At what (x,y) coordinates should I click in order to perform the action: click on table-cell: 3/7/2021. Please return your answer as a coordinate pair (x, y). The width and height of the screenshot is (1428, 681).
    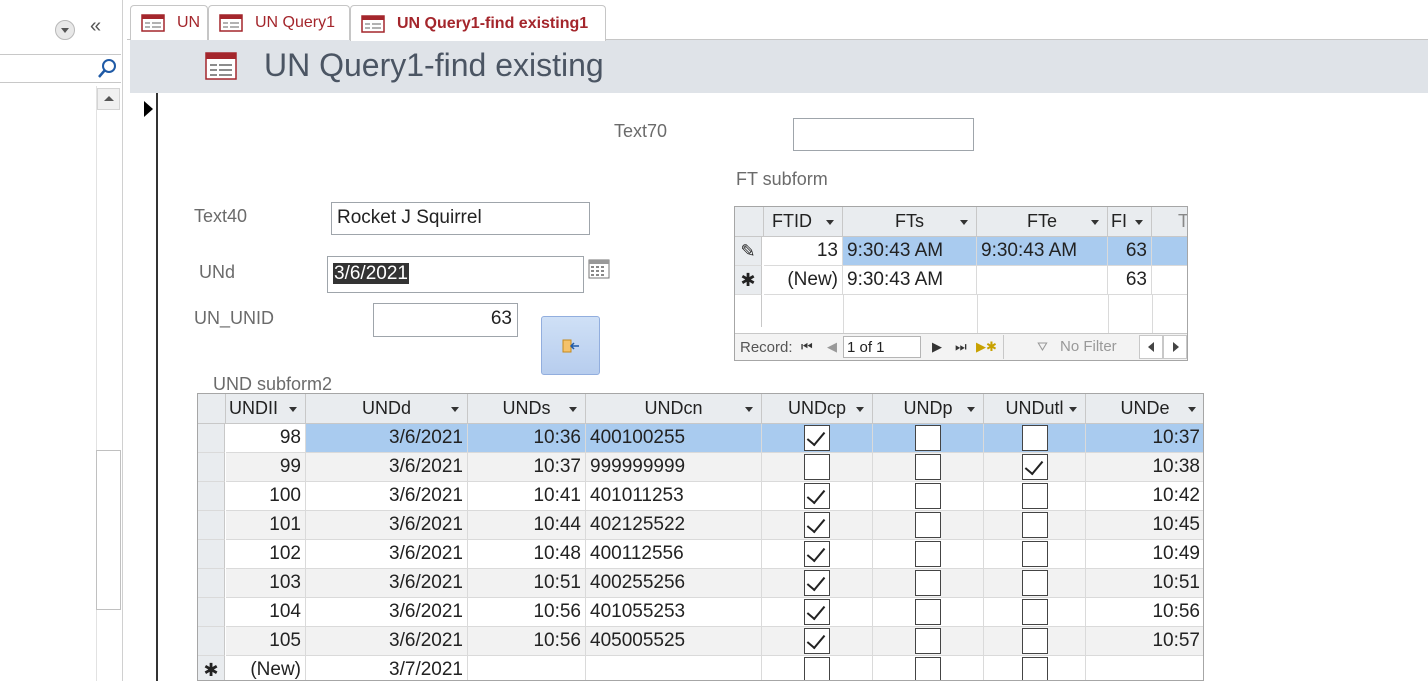
    Looking at the image, I should click on (387, 668).